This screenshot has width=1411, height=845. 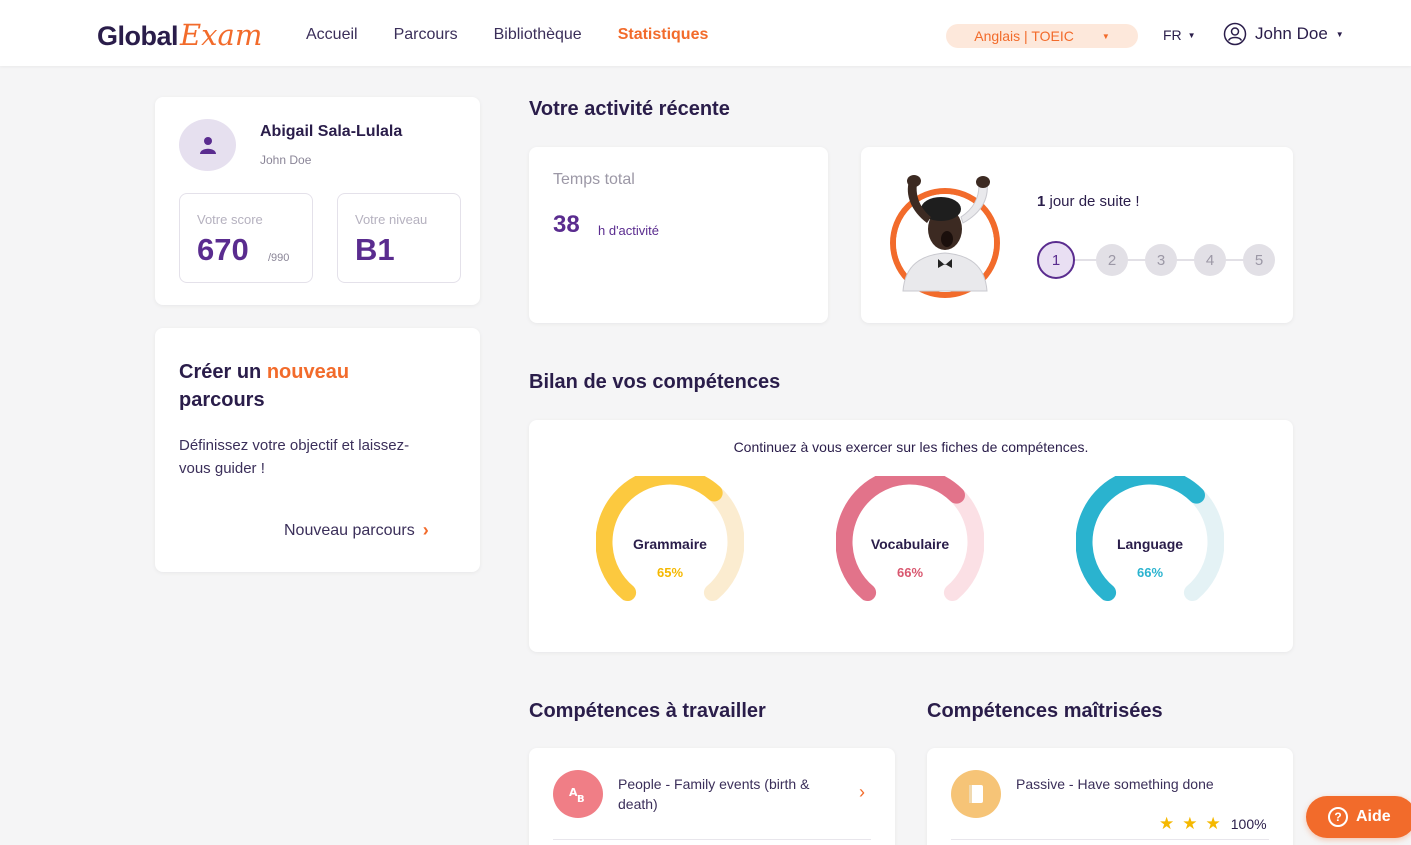 I want to click on new-path-title-accent: nouveau, so click(x=308, y=372).